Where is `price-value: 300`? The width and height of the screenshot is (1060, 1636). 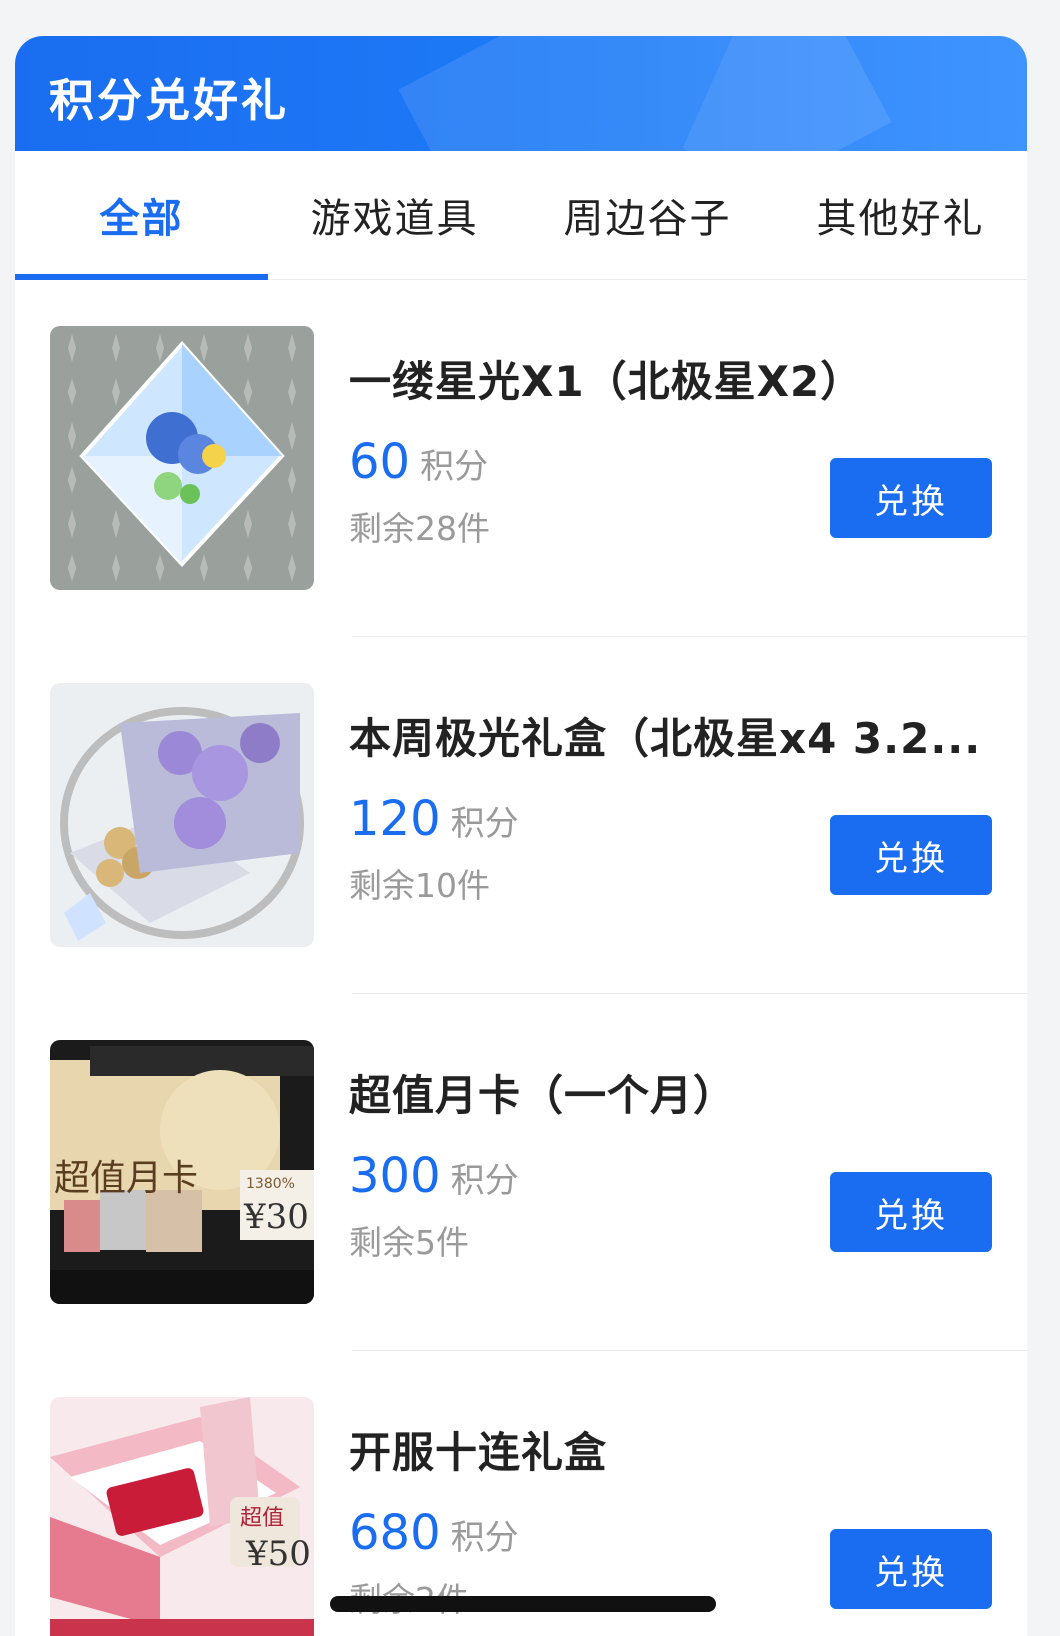 price-value: 300 is located at coordinates (395, 1176).